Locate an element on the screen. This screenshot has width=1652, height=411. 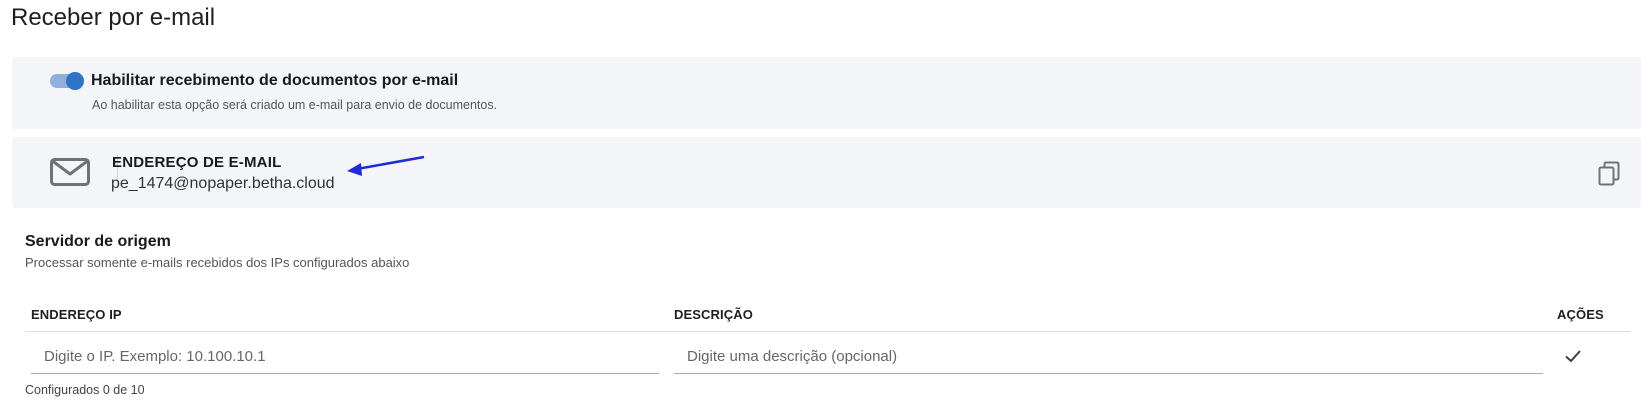
table-header-divider is located at coordinates (827, 331).